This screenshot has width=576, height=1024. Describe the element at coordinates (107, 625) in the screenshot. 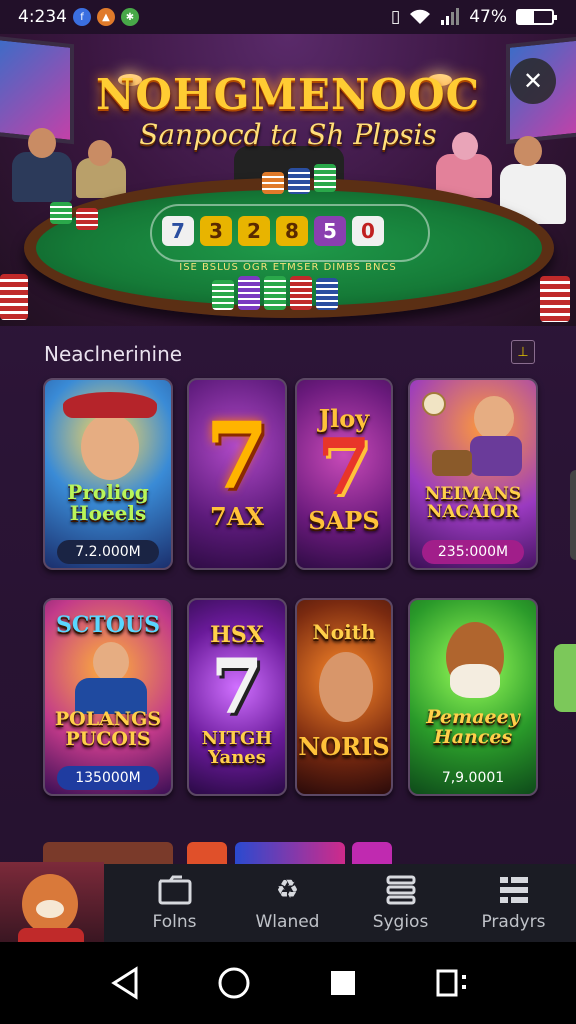

I see `game-name-top: SCTOUS` at that location.